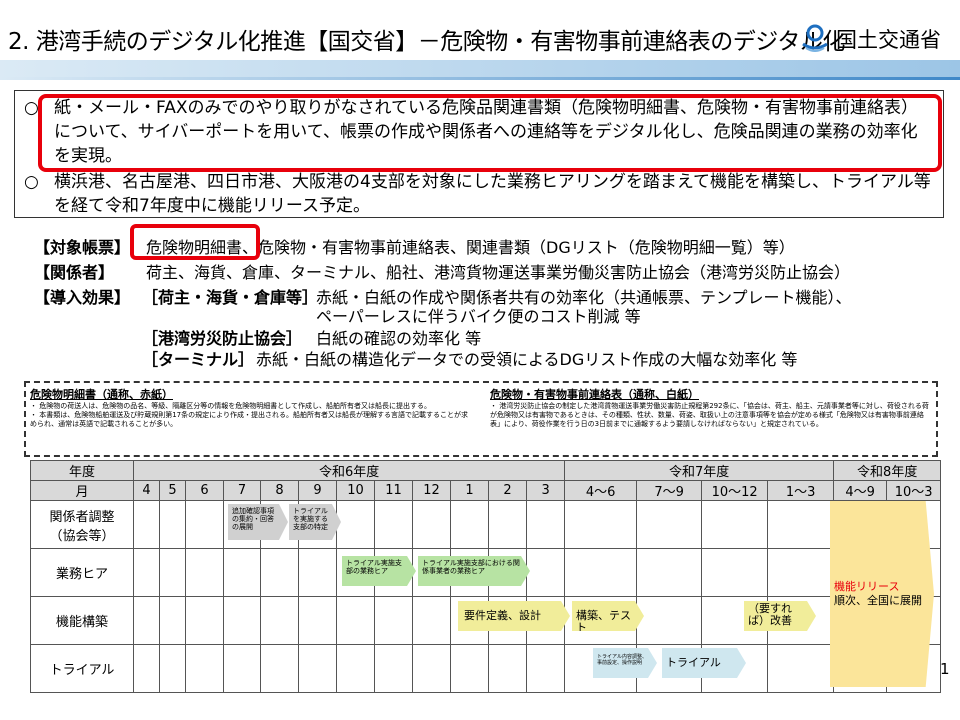  Describe the element at coordinates (699, 470) in the screenshot. I see `year-r7: 令和7年度` at that location.